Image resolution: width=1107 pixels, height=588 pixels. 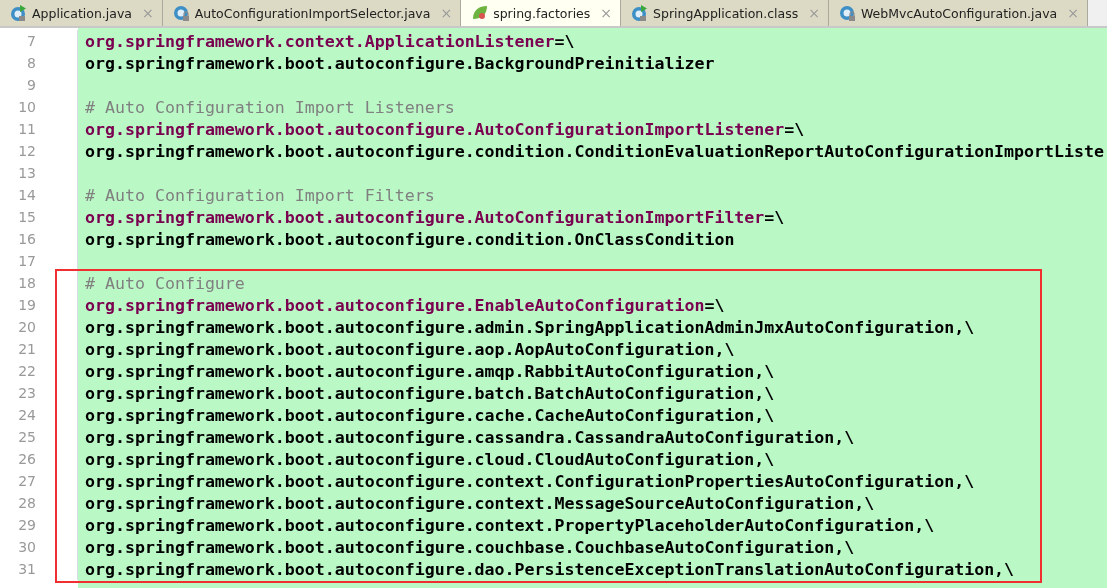 I want to click on line-number: 20, so click(x=26, y=327).